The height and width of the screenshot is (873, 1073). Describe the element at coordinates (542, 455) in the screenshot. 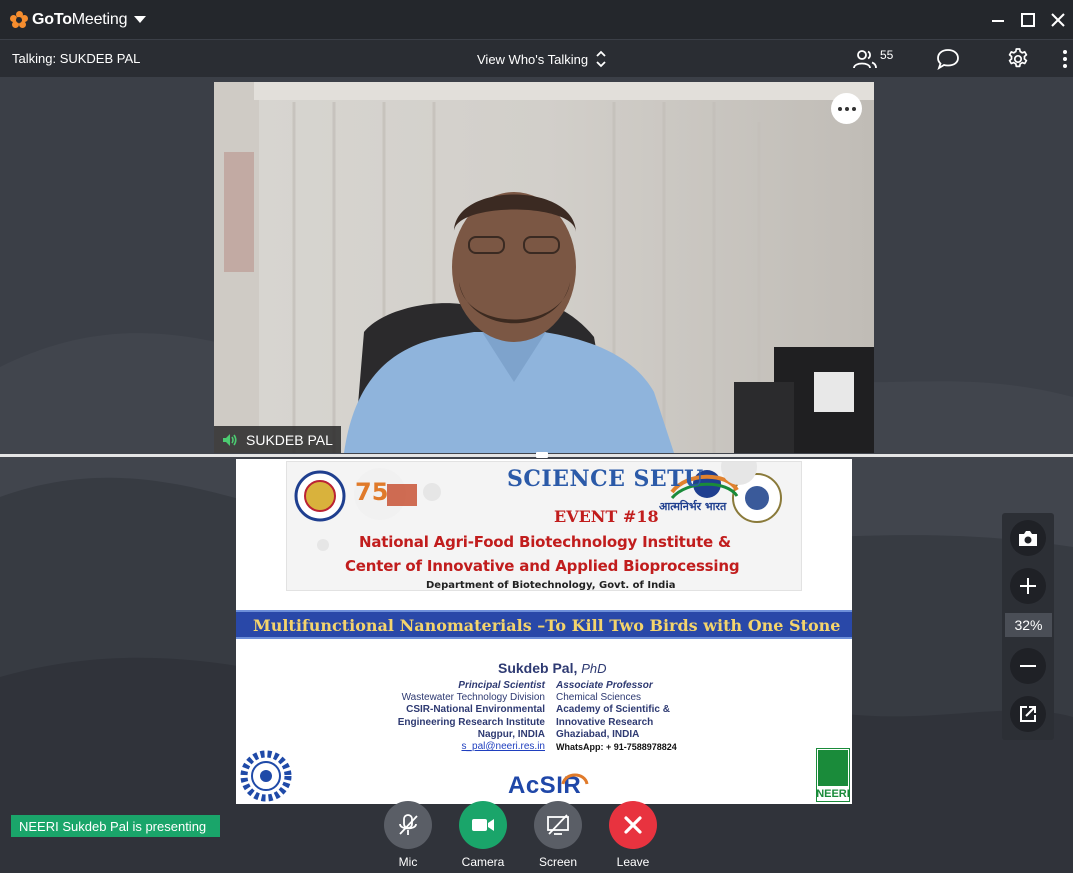

I see `divider-handle` at that location.